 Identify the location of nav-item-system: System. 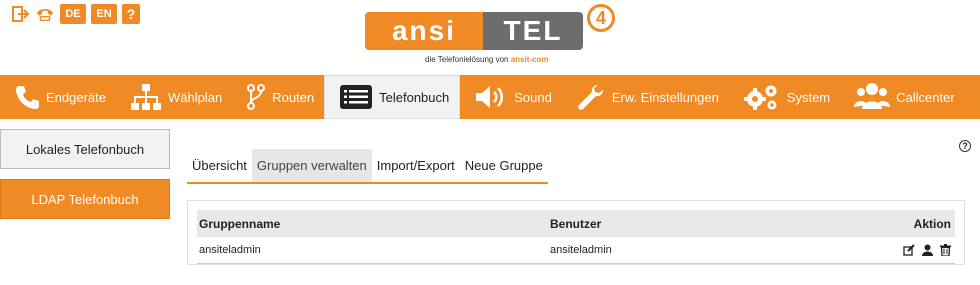
(784, 97).